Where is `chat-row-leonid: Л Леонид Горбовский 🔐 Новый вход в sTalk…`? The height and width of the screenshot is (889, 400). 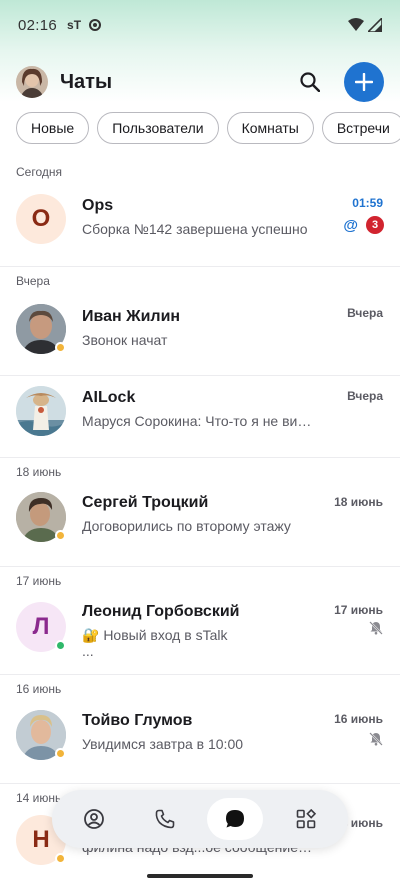
chat-row-leonid: Л Леонид Горбовский 🔐 Новый вход в sTalk… is located at coordinates (200, 634).